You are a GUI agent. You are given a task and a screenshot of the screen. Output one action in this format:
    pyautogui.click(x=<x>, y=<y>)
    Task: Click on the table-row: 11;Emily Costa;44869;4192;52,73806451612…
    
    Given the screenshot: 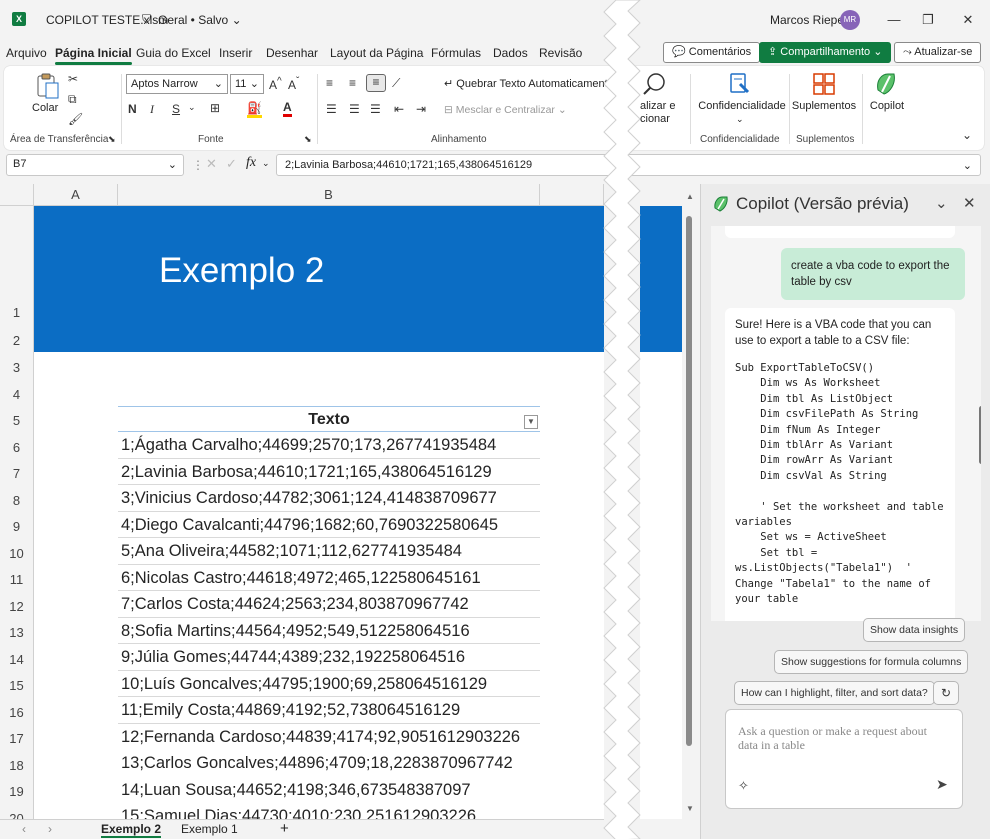 What is the action you would take?
    pyautogui.click(x=329, y=710)
    